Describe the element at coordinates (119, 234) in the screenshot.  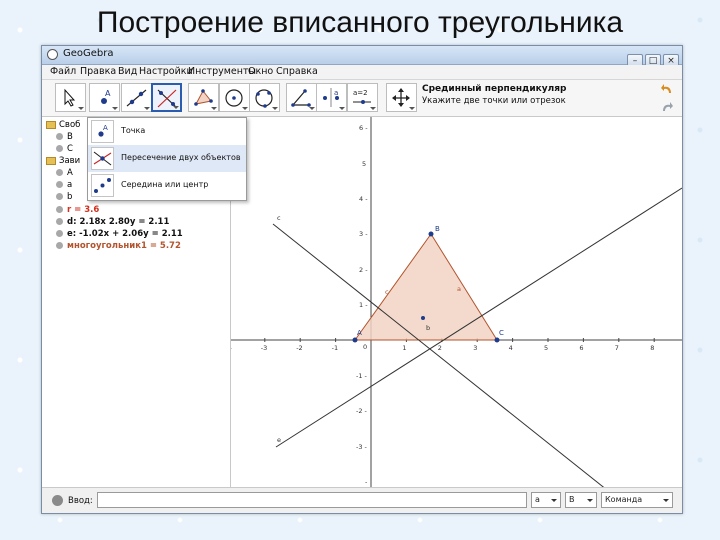
I see `object-line-e: e: -1.02x + 2.06y = 2.11` at that location.